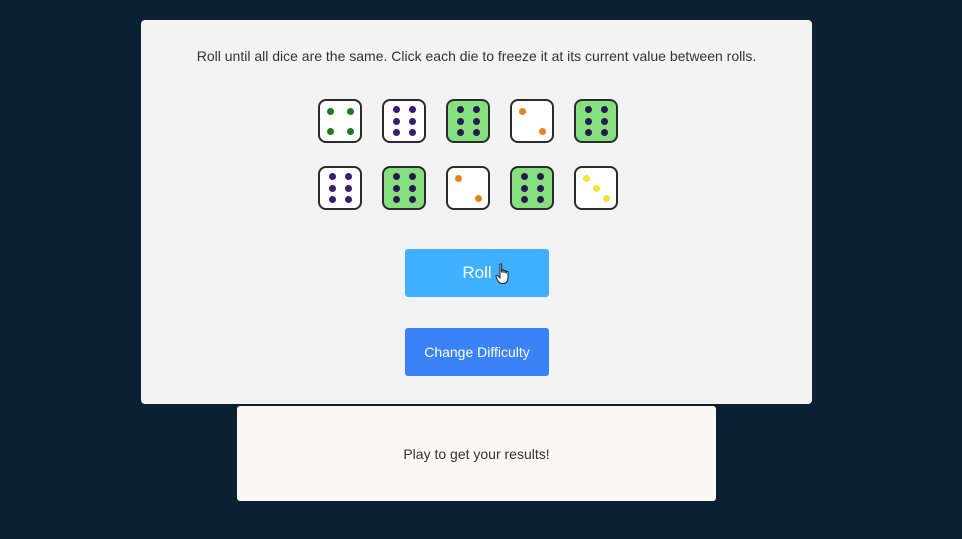 This screenshot has height=539, width=962. What do you see at coordinates (502, 273) in the screenshot?
I see `hand-pointer-icon` at bounding box center [502, 273].